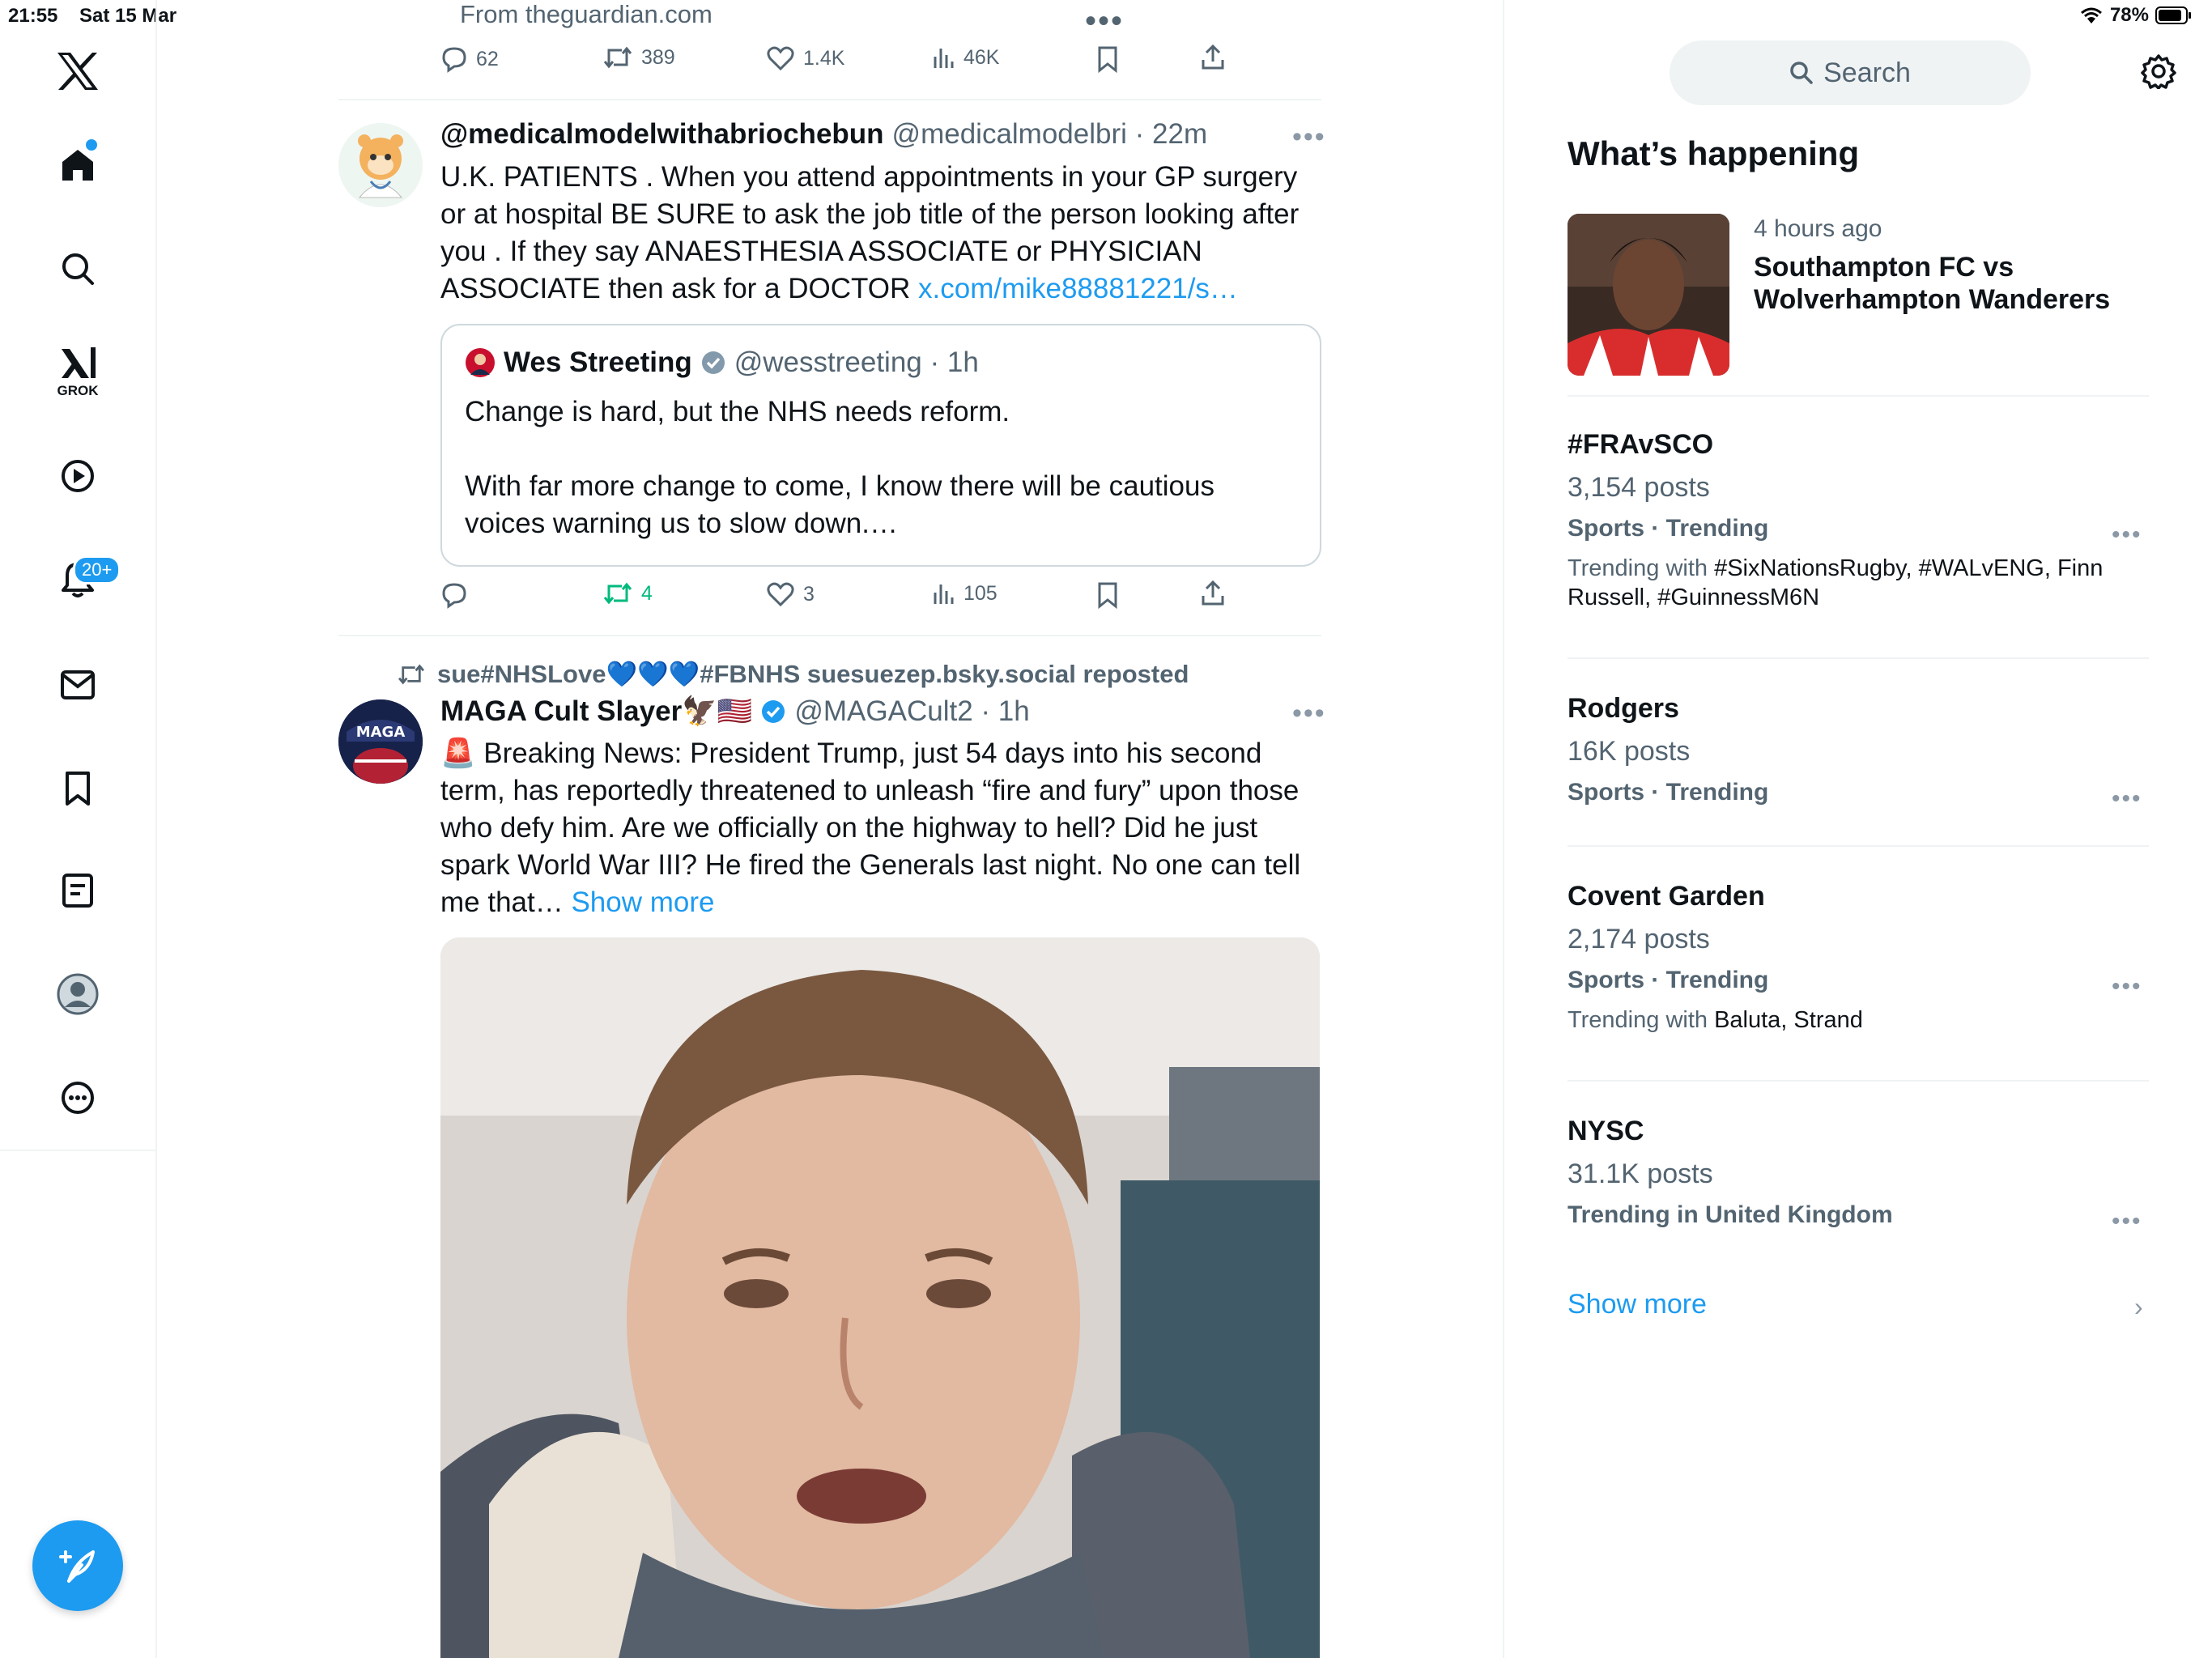 This screenshot has width=2212, height=1658. Describe the element at coordinates (381, 732) in the screenshot. I see `avatar-text: MAGA` at that location.